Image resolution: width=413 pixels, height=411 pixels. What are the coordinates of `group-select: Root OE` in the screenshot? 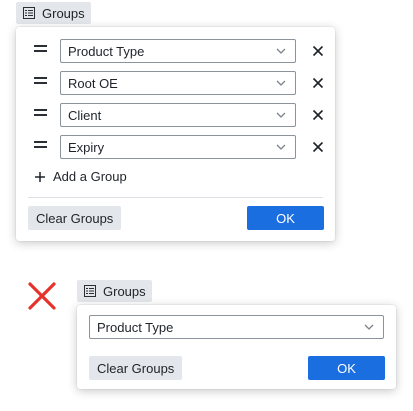 It's located at (178, 83).